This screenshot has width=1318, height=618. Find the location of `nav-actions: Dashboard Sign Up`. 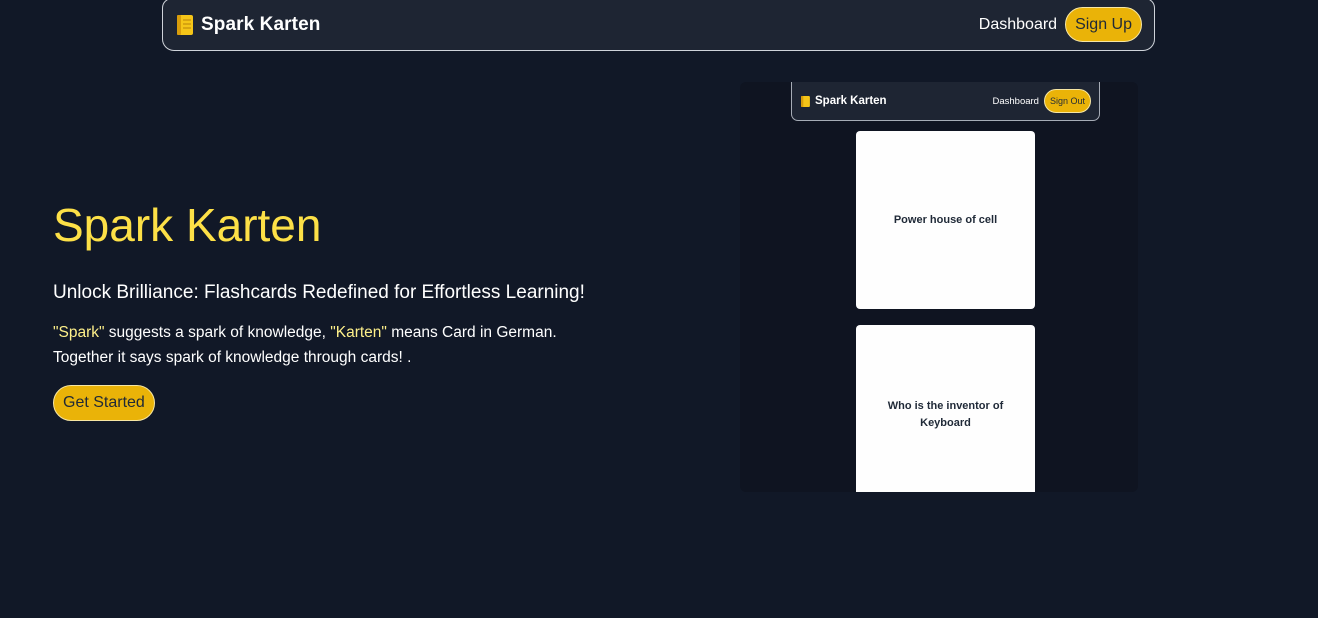

nav-actions: Dashboard Sign Up is located at coordinates (1060, 24).